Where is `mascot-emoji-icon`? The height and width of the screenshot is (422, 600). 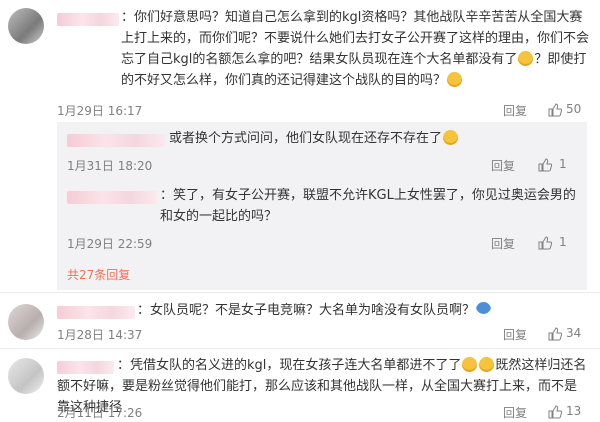
mascot-emoji-icon is located at coordinates (484, 309).